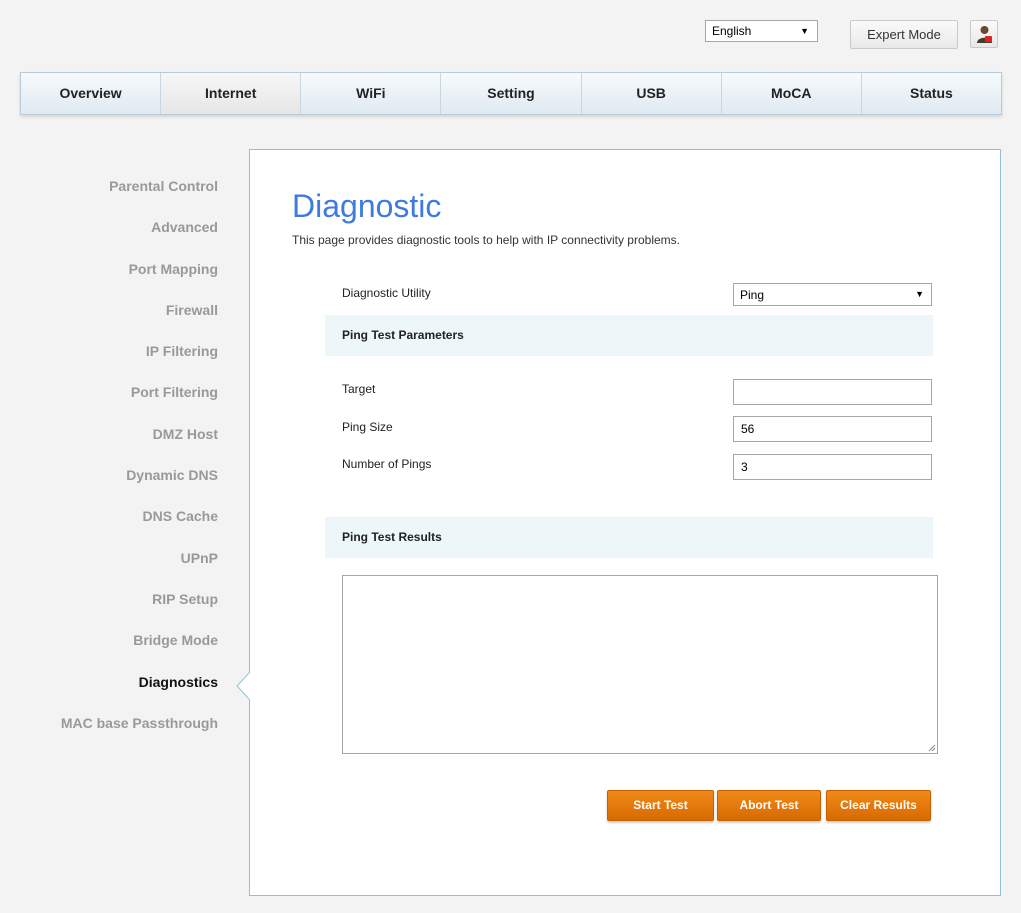 This screenshot has width=1021, height=913. What do you see at coordinates (91, 93) in the screenshot?
I see `tab-overview: Overview` at bounding box center [91, 93].